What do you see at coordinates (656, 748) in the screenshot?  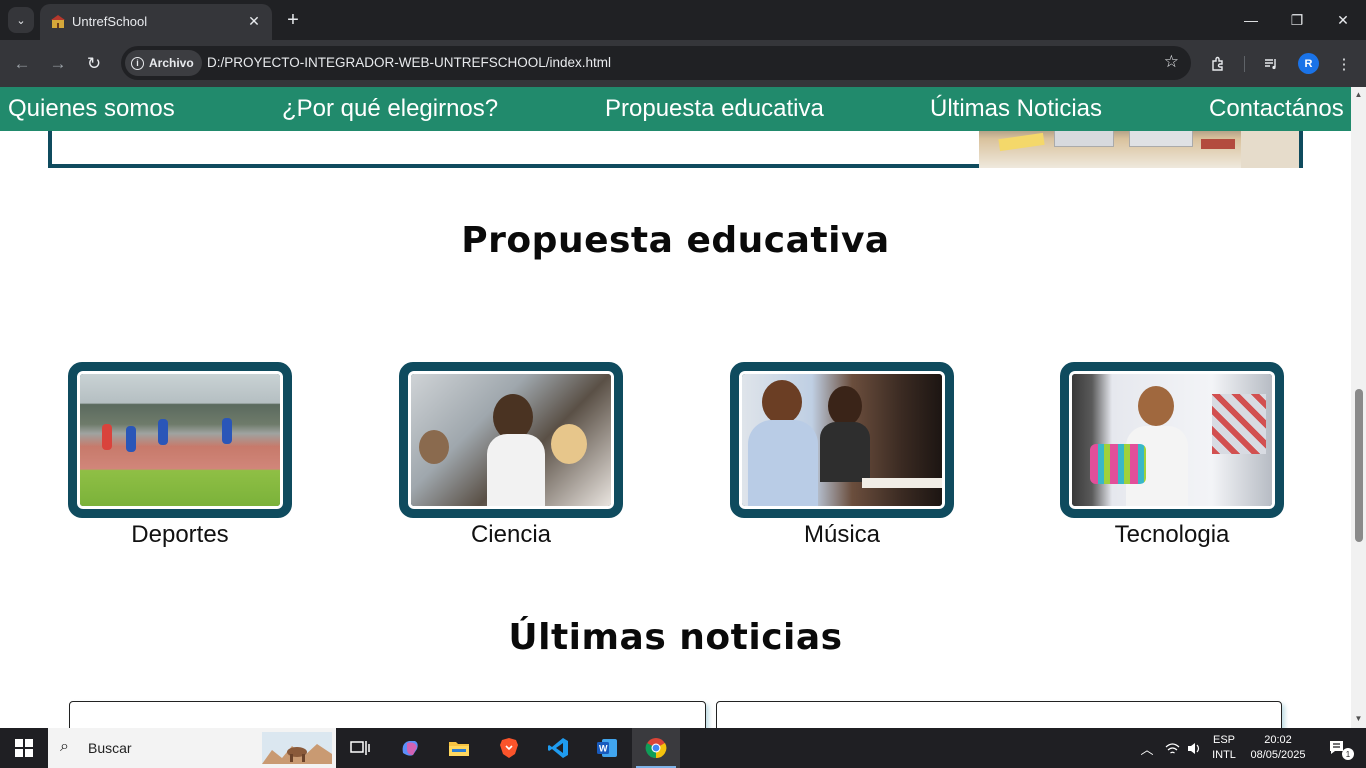 I see `chrome-icon` at bounding box center [656, 748].